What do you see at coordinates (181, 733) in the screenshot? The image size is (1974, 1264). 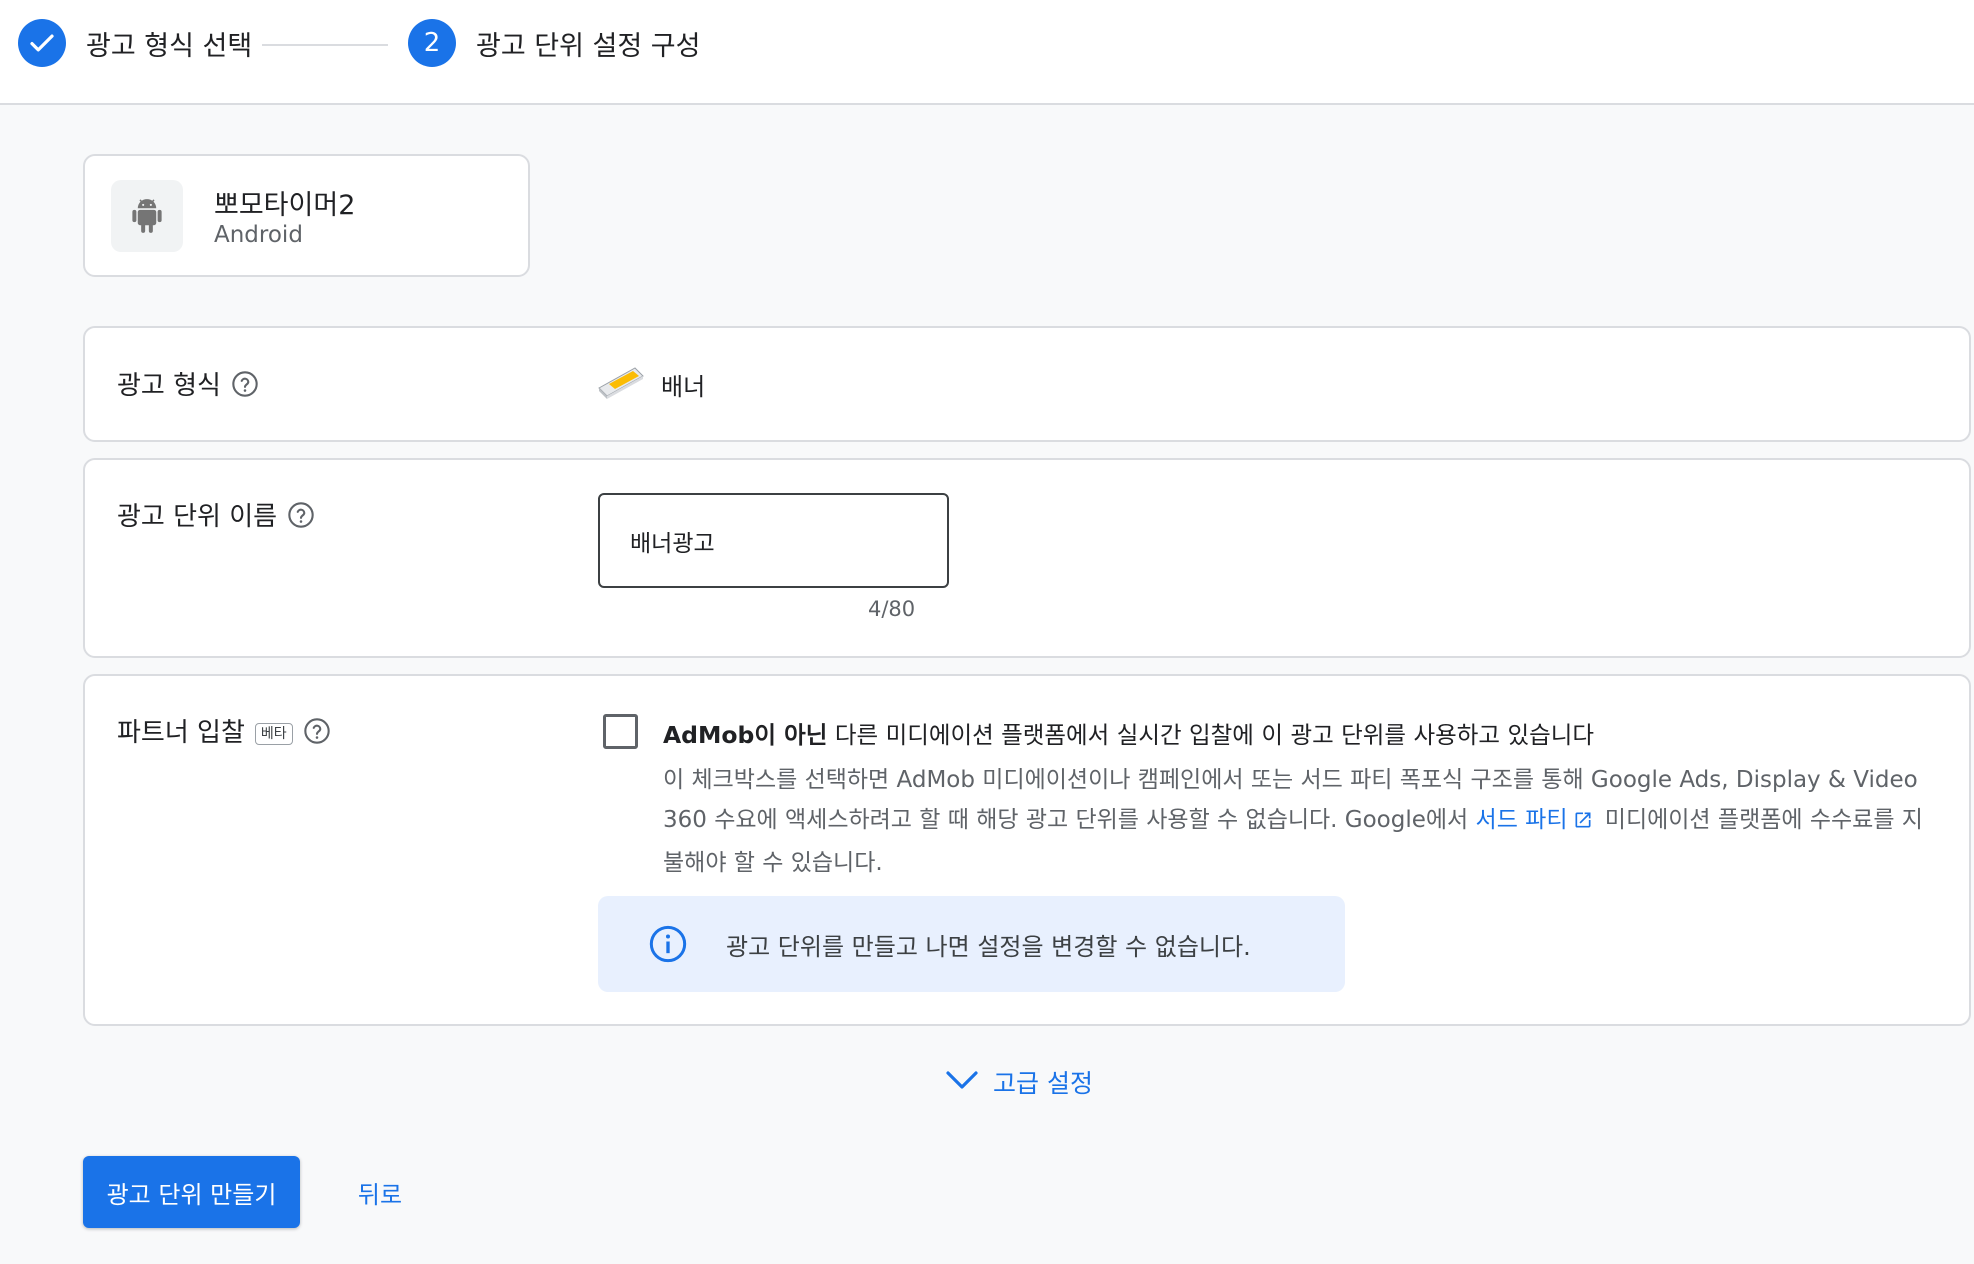 I see `partner-bidding-label: 파트너 입찰` at bounding box center [181, 733].